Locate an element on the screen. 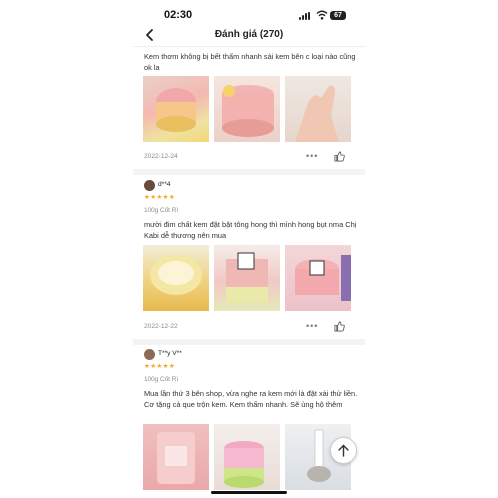 The width and height of the screenshot is (498, 498). nav-bar: Đánh giá (270) is located at coordinates (249, 36).